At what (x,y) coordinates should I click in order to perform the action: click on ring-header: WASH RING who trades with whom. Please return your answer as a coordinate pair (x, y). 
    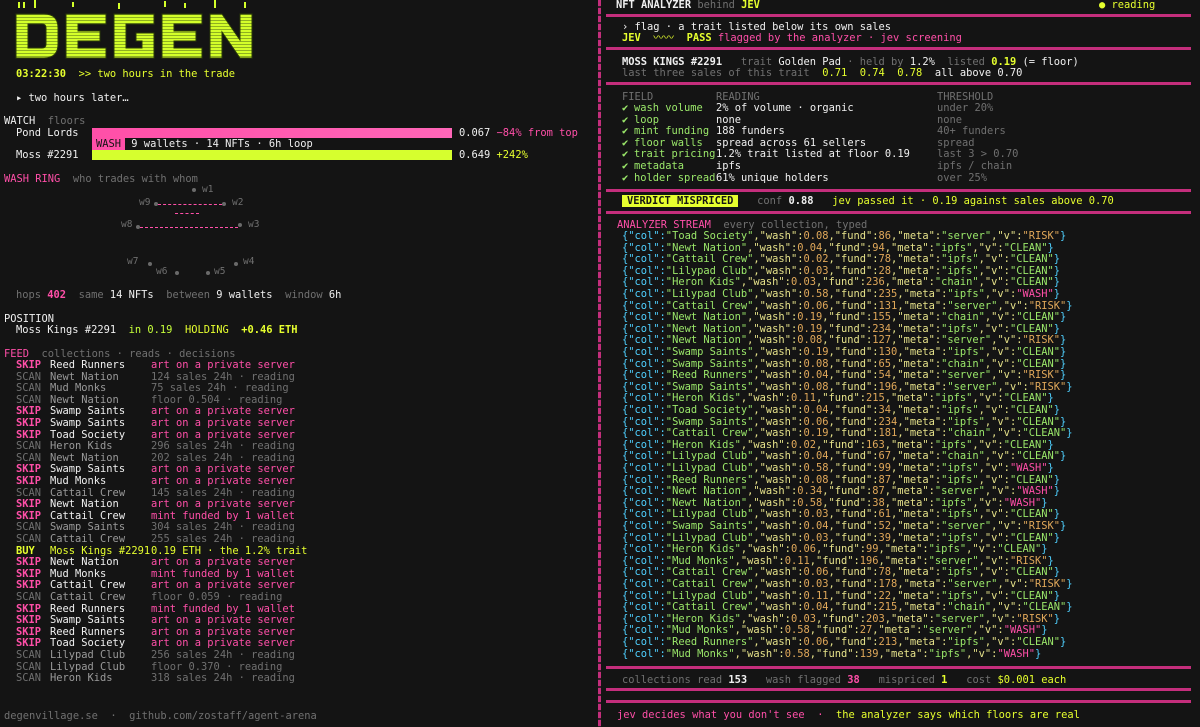
    Looking at the image, I should click on (101, 179).